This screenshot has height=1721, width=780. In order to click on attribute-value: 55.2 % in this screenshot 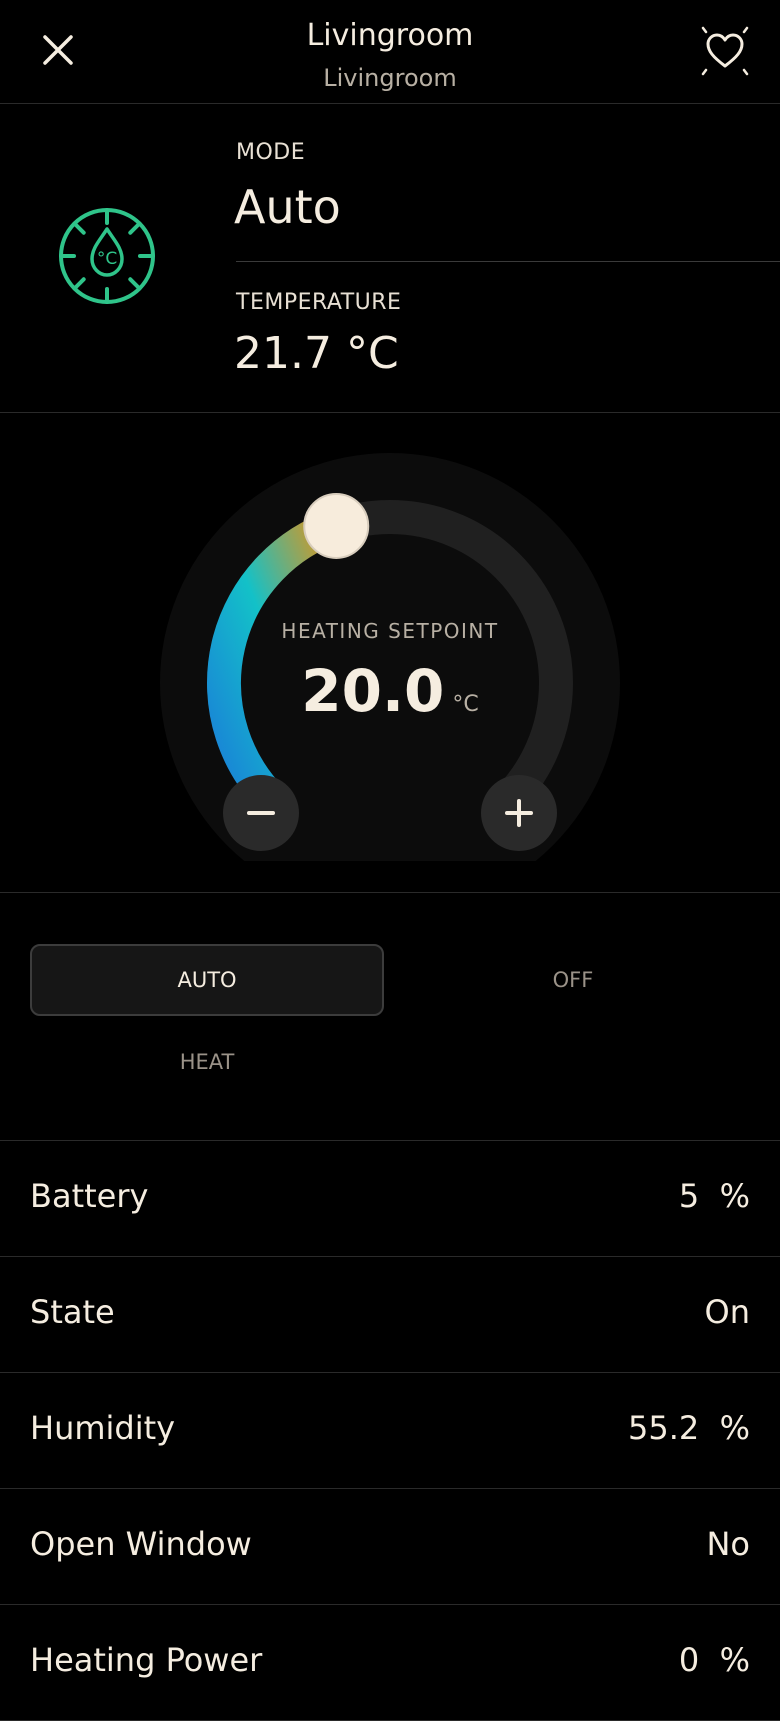, I will do `click(689, 1428)`.